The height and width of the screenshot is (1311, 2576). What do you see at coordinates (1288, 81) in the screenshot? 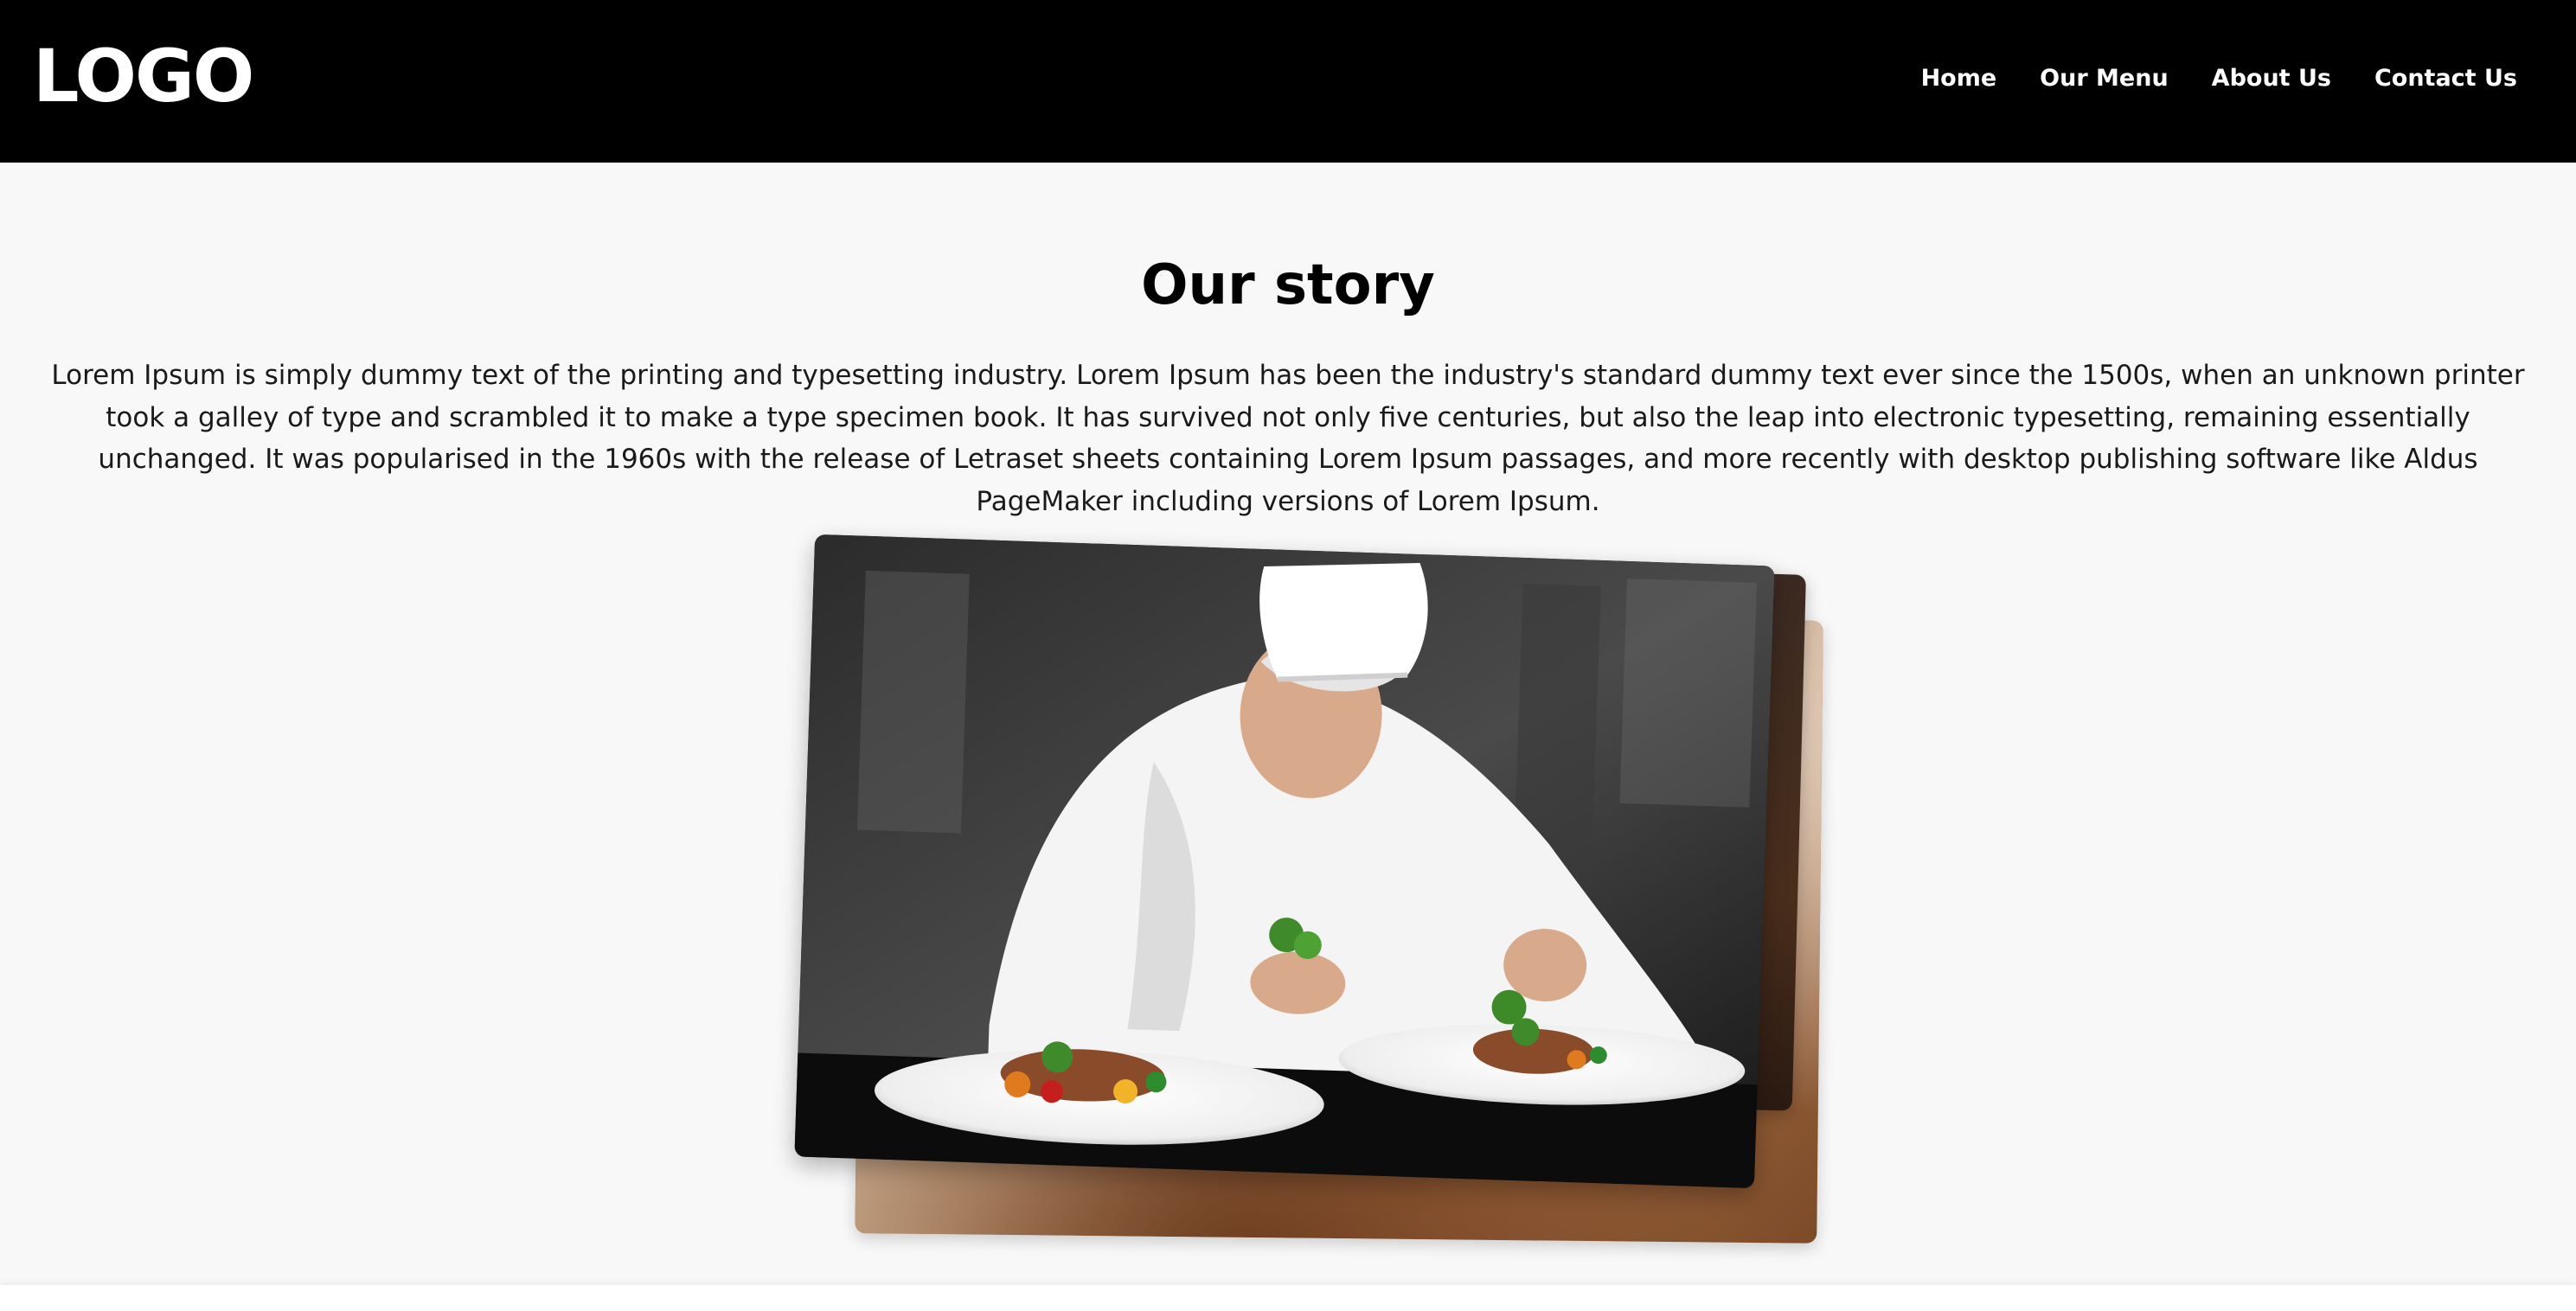
I see `site-header: LOGO Home Our Menu About Us Contact Us` at bounding box center [1288, 81].